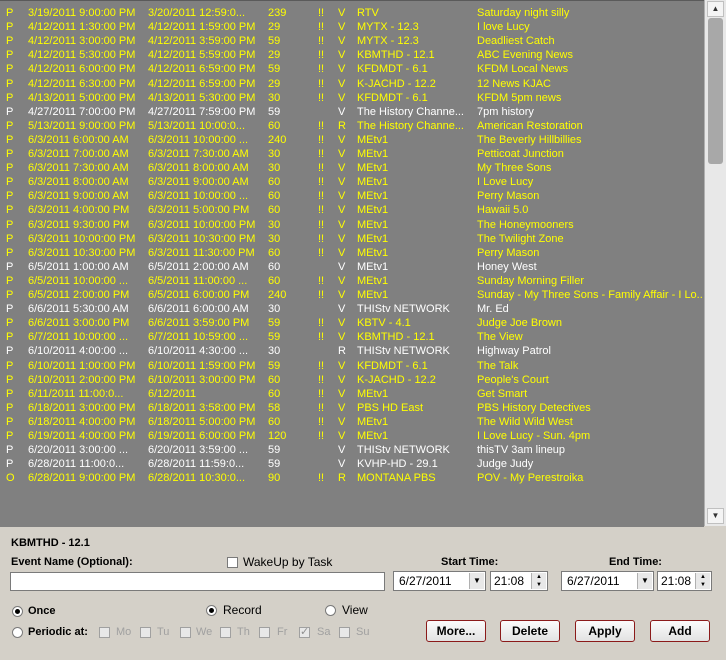 This screenshot has width=726, height=660. What do you see at coordinates (72, 562) in the screenshot?
I see `event-name-label: Event Name (Optional):` at bounding box center [72, 562].